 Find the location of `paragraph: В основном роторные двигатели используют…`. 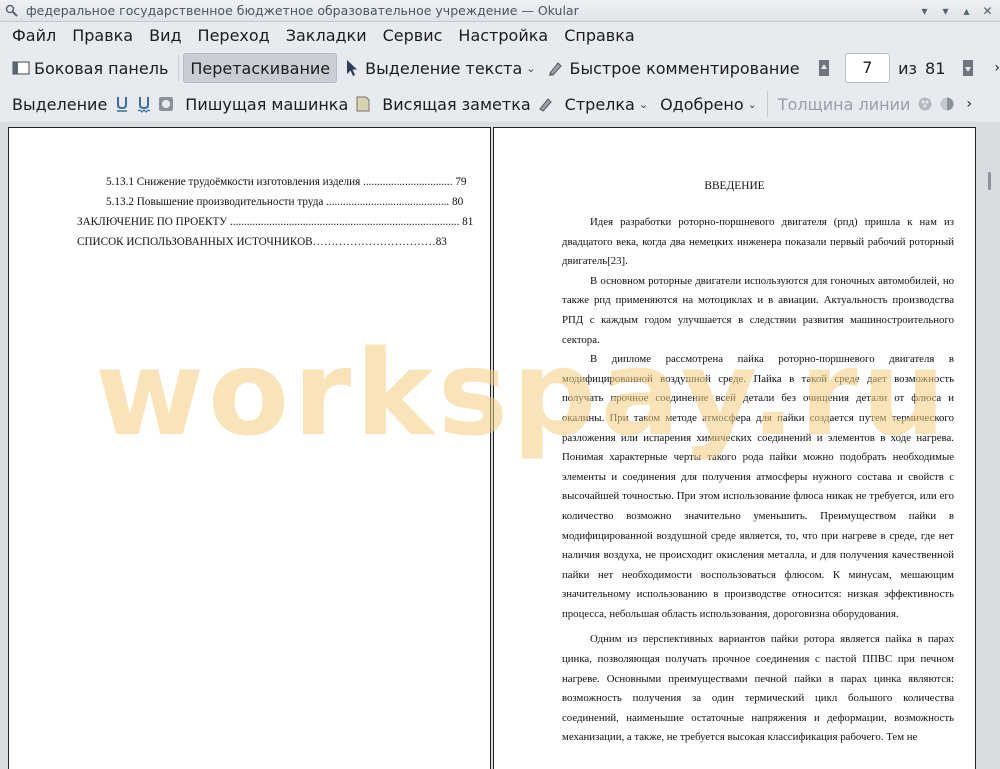

paragraph: В основном роторные двигатели используют… is located at coordinates (758, 310).